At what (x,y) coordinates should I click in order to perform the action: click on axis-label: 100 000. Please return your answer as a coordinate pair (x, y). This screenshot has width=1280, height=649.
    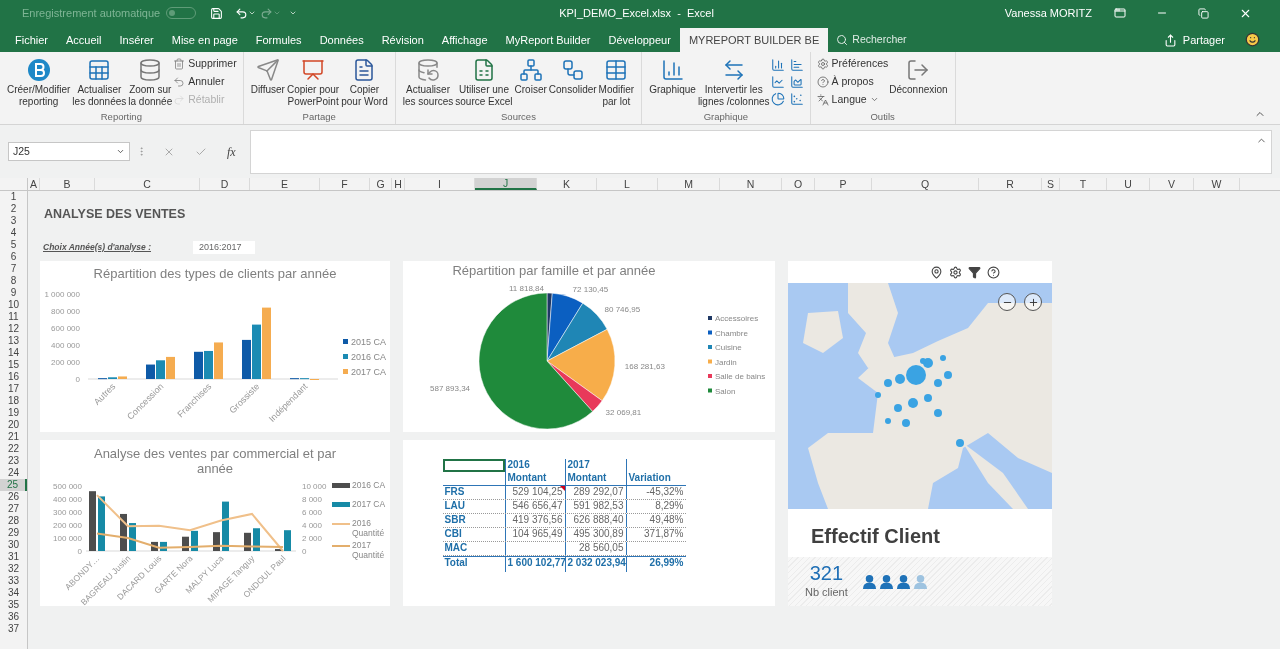
    Looking at the image, I should click on (67, 538).